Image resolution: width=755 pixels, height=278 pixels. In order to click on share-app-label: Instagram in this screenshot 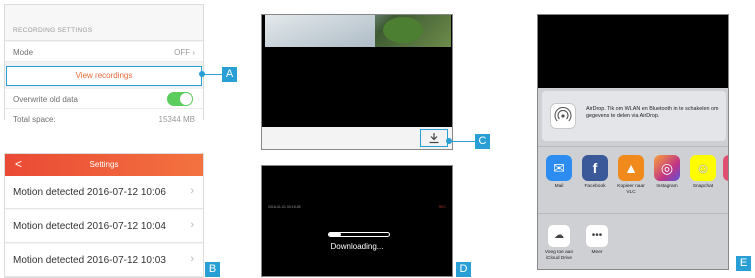, I will do `click(667, 186)`.